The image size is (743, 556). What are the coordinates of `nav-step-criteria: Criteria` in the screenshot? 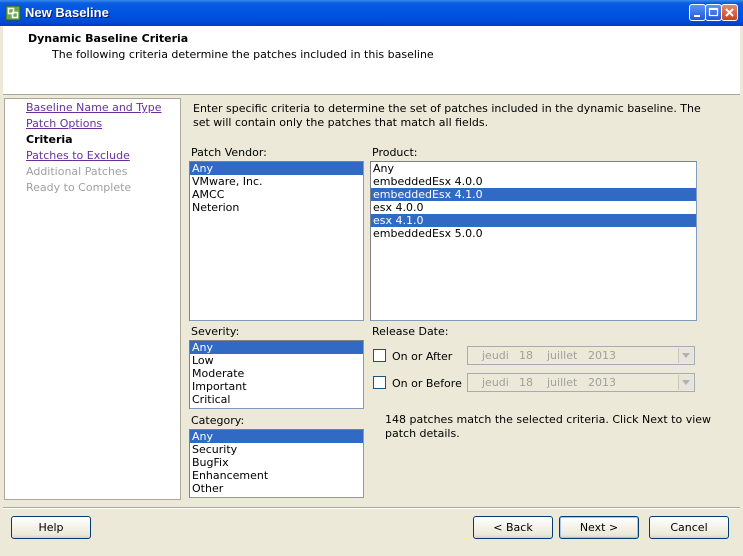 It's located at (49, 139).